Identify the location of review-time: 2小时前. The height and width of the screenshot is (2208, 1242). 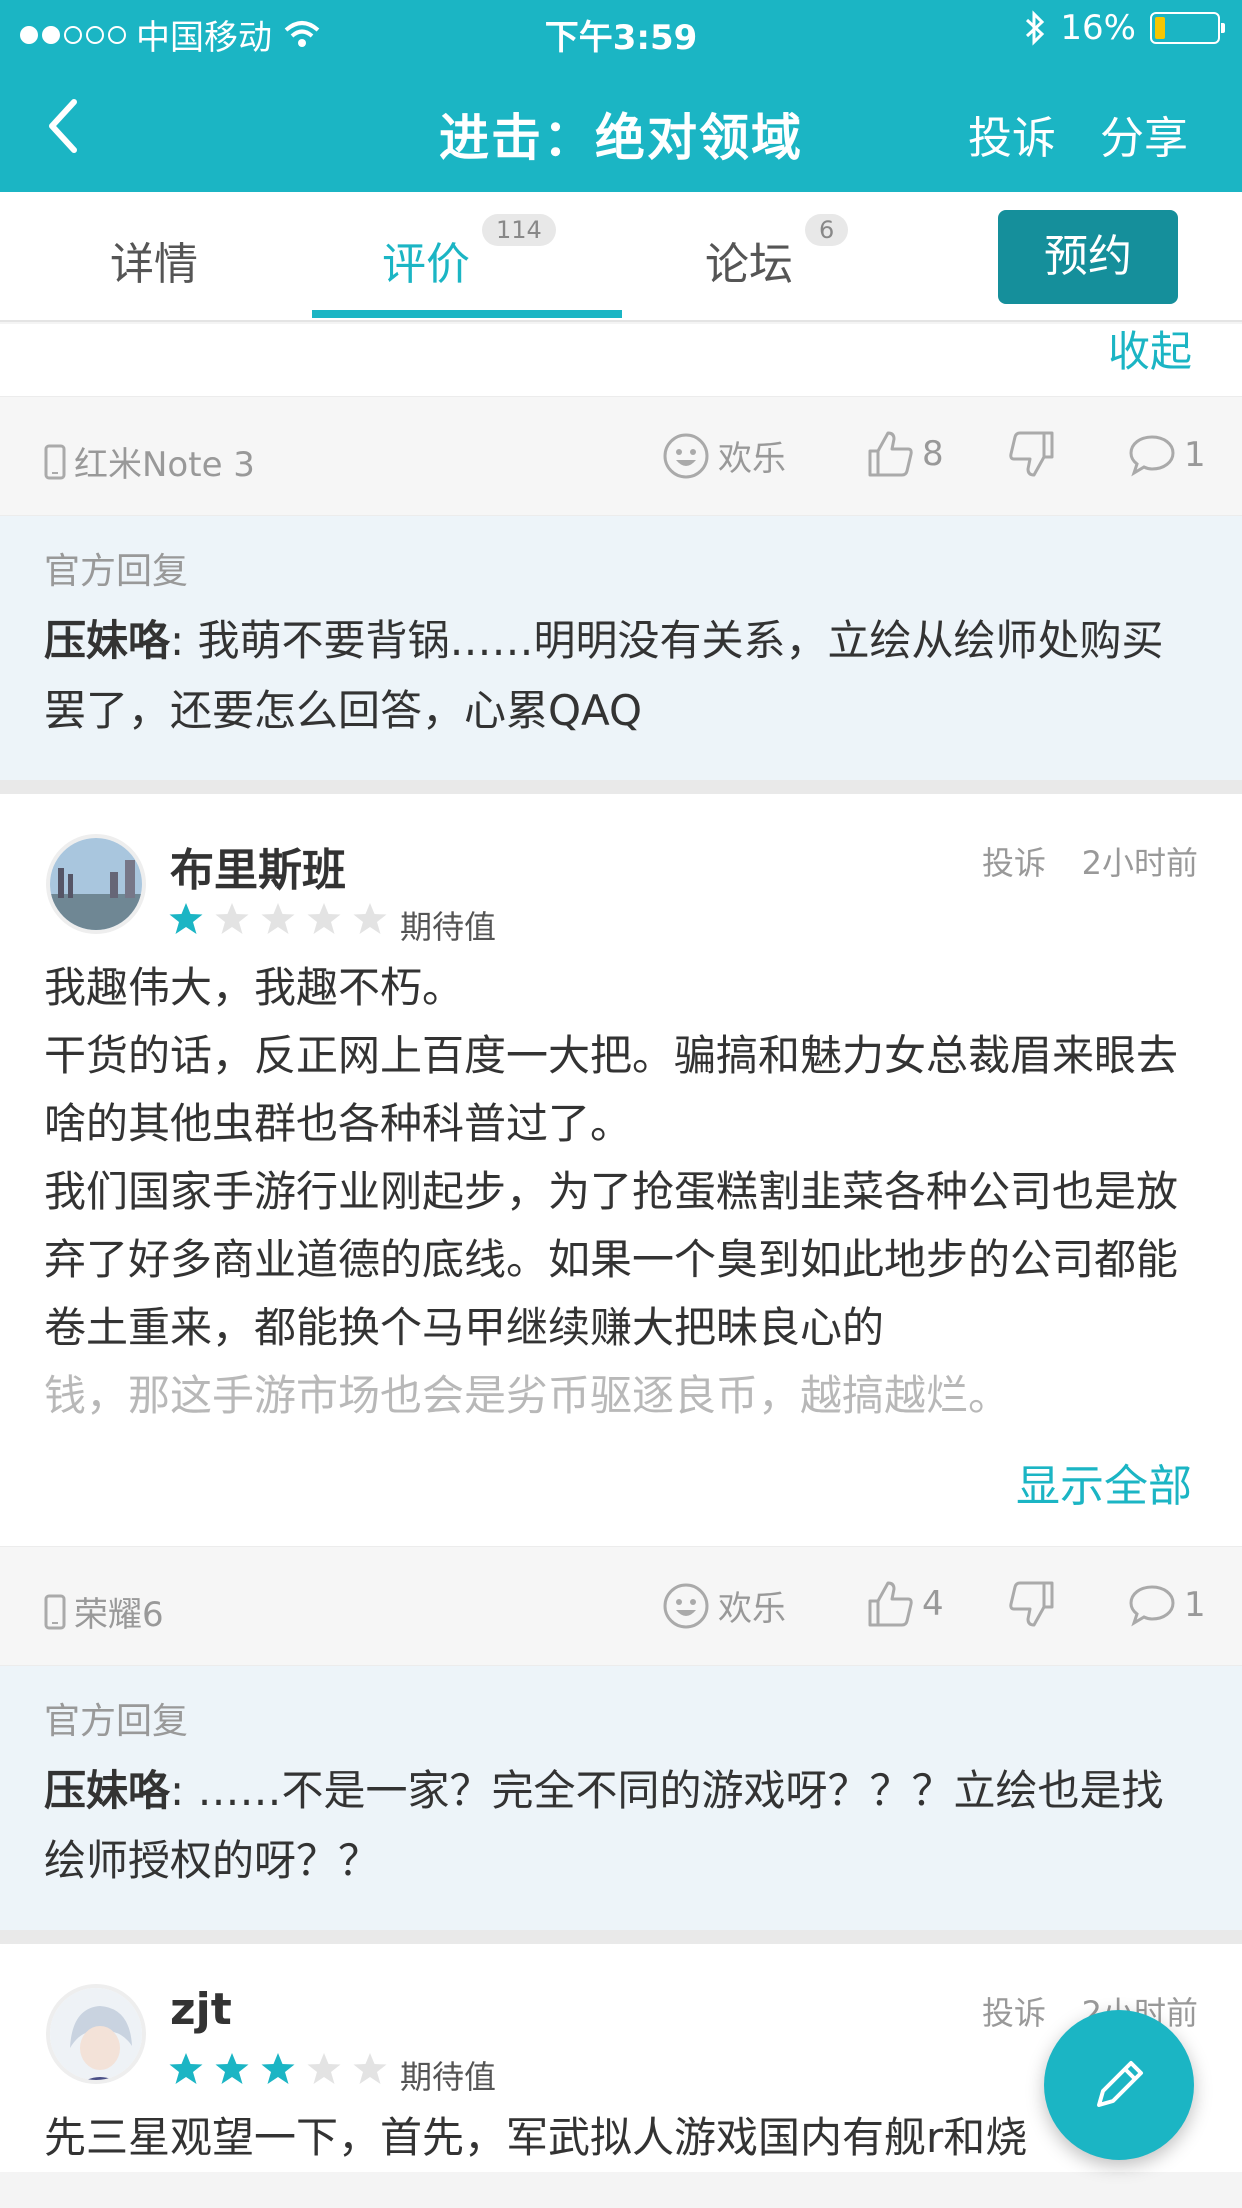
(1139, 863).